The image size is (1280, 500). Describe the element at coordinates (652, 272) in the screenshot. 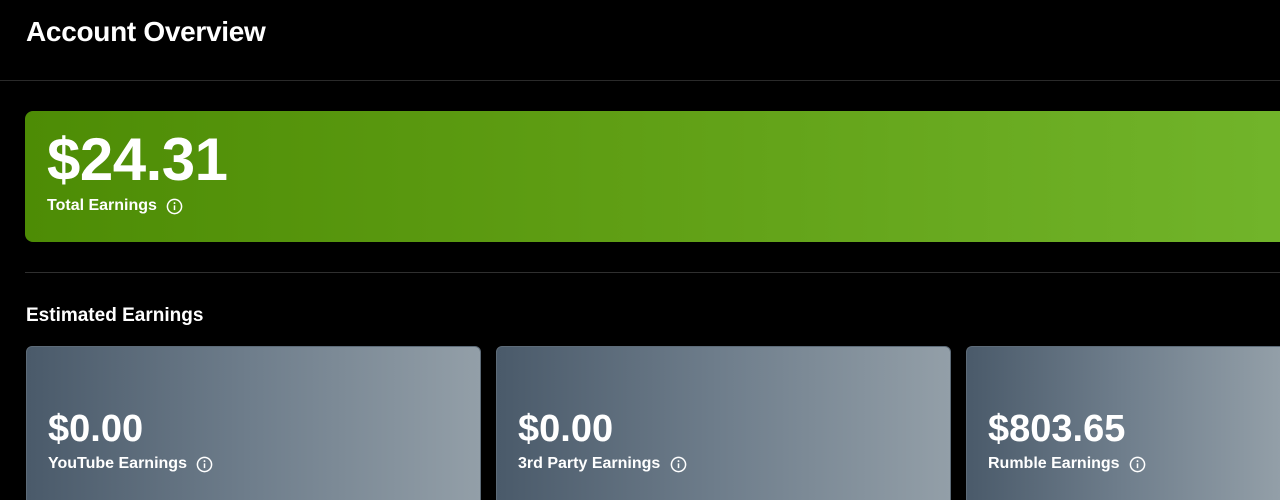

I see `section-divider` at that location.